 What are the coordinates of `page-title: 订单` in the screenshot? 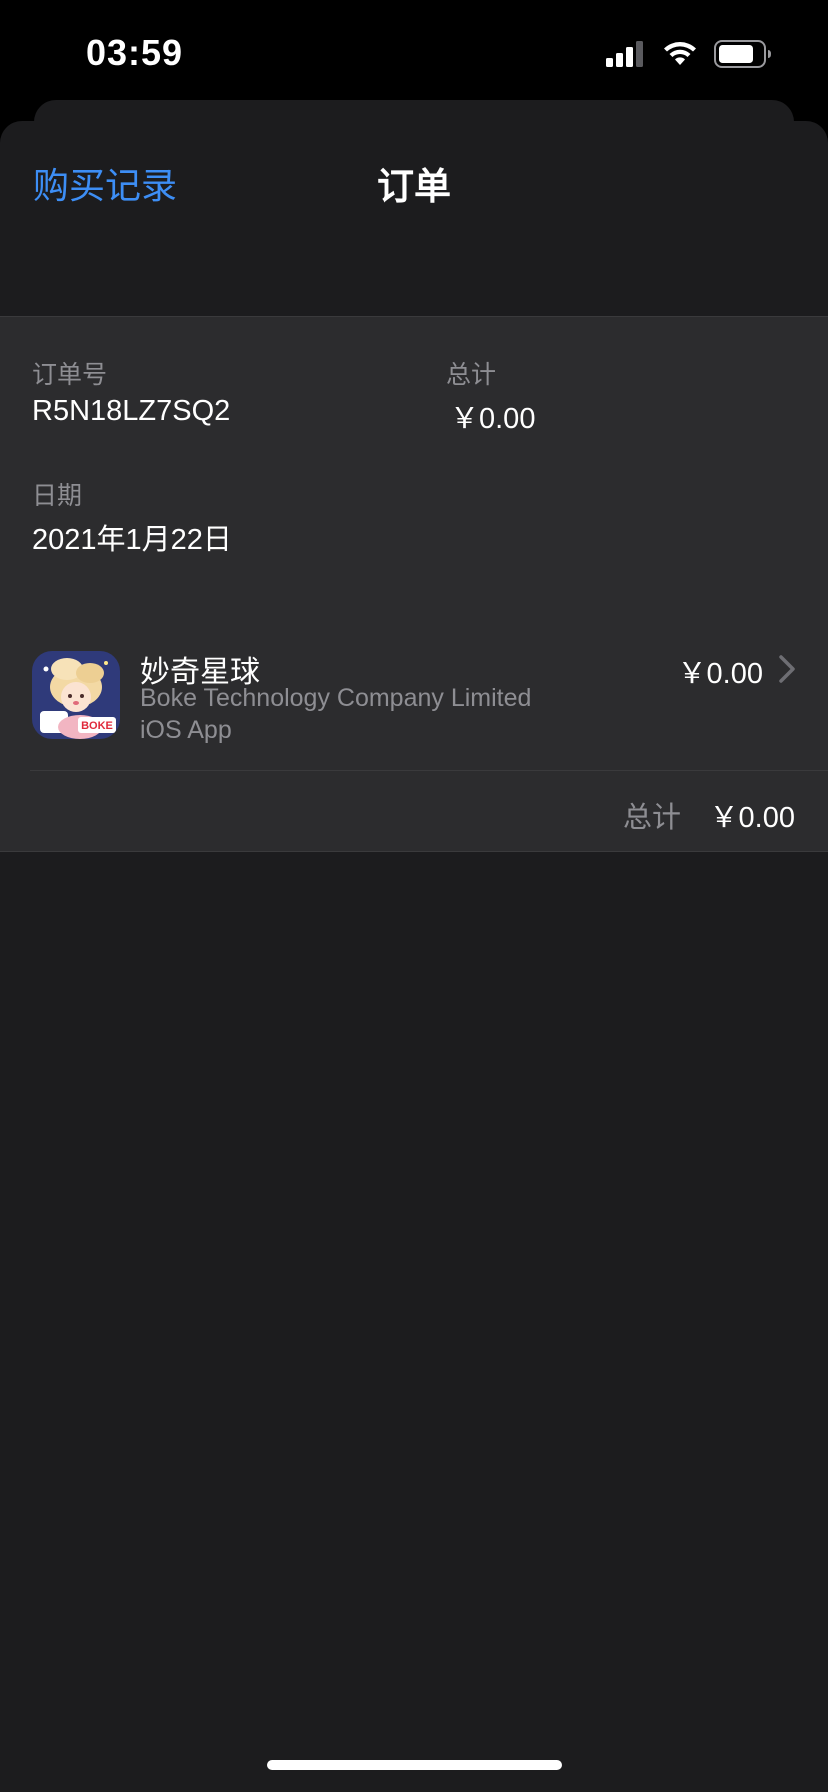 It's located at (414, 186).